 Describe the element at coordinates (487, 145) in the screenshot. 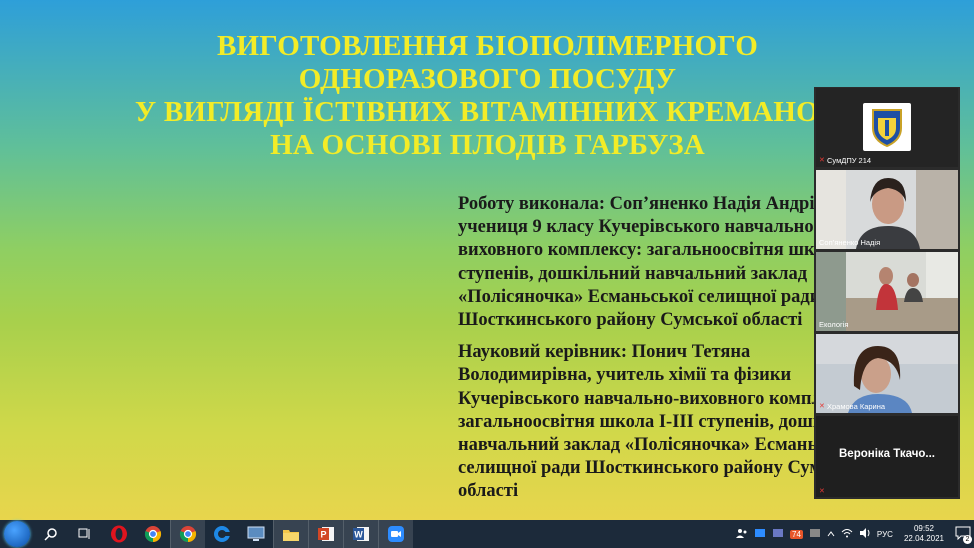

I see `title-line: НА ОСНОВІ ПЛОДІВ ГАРБУЗА` at that location.